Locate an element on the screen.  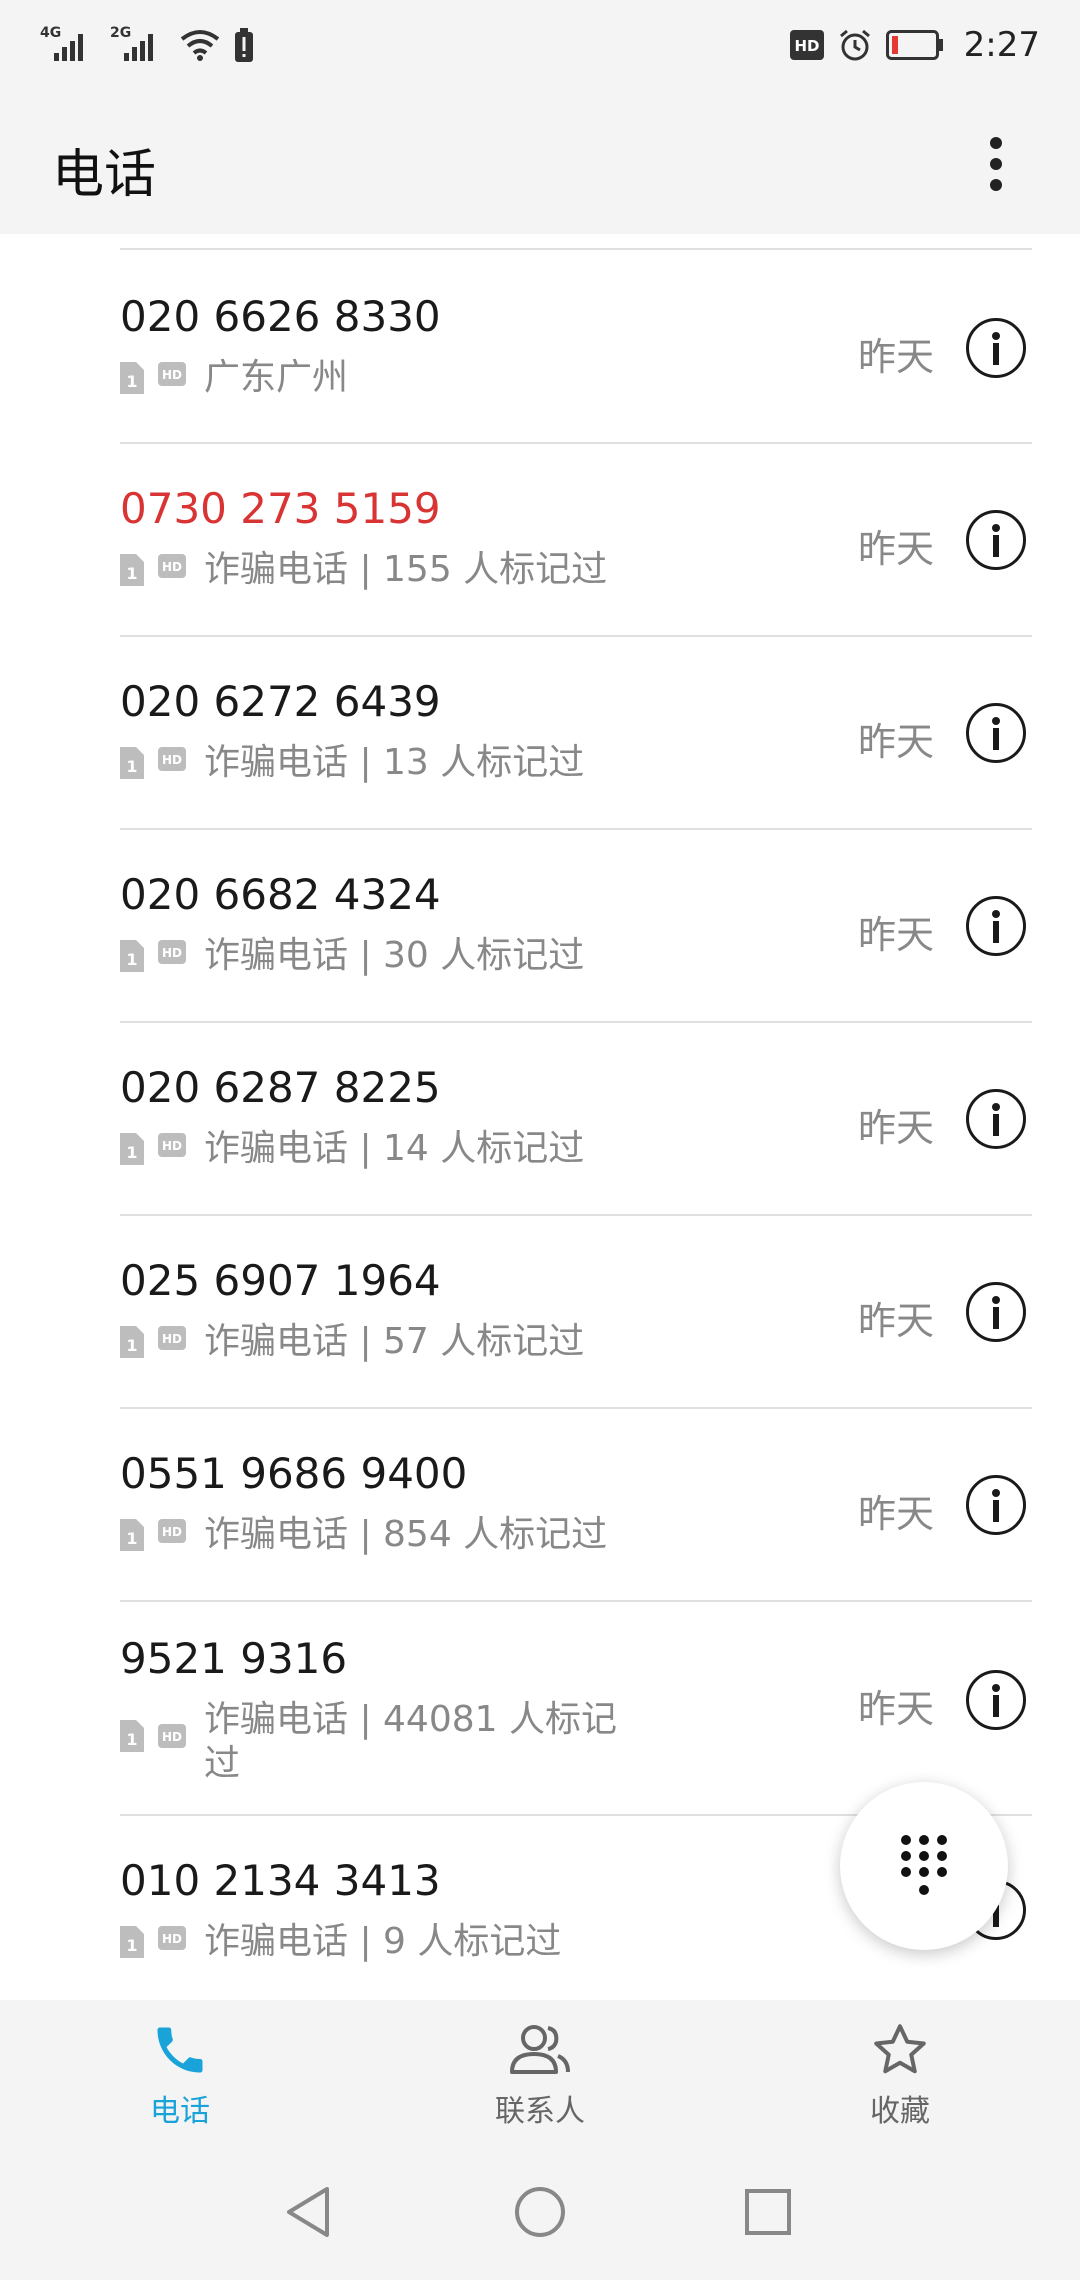
recents-button is located at coordinates (768, 2212).